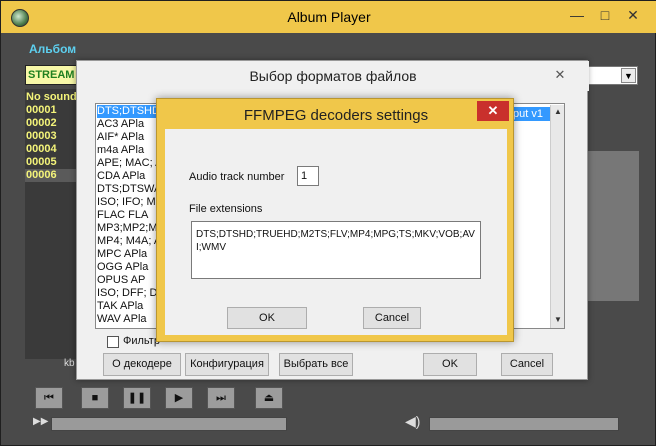 Image resolution: width=656 pixels, height=446 pixels. Describe the element at coordinates (51, 97) in the screenshot. I see `list-item: No sound` at that location.